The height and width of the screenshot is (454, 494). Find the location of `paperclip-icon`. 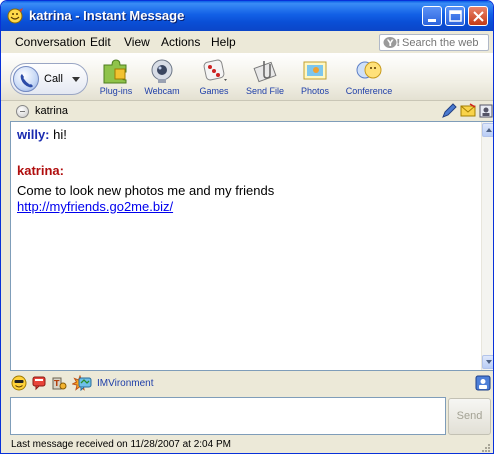

paperclip-icon is located at coordinates (265, 72).